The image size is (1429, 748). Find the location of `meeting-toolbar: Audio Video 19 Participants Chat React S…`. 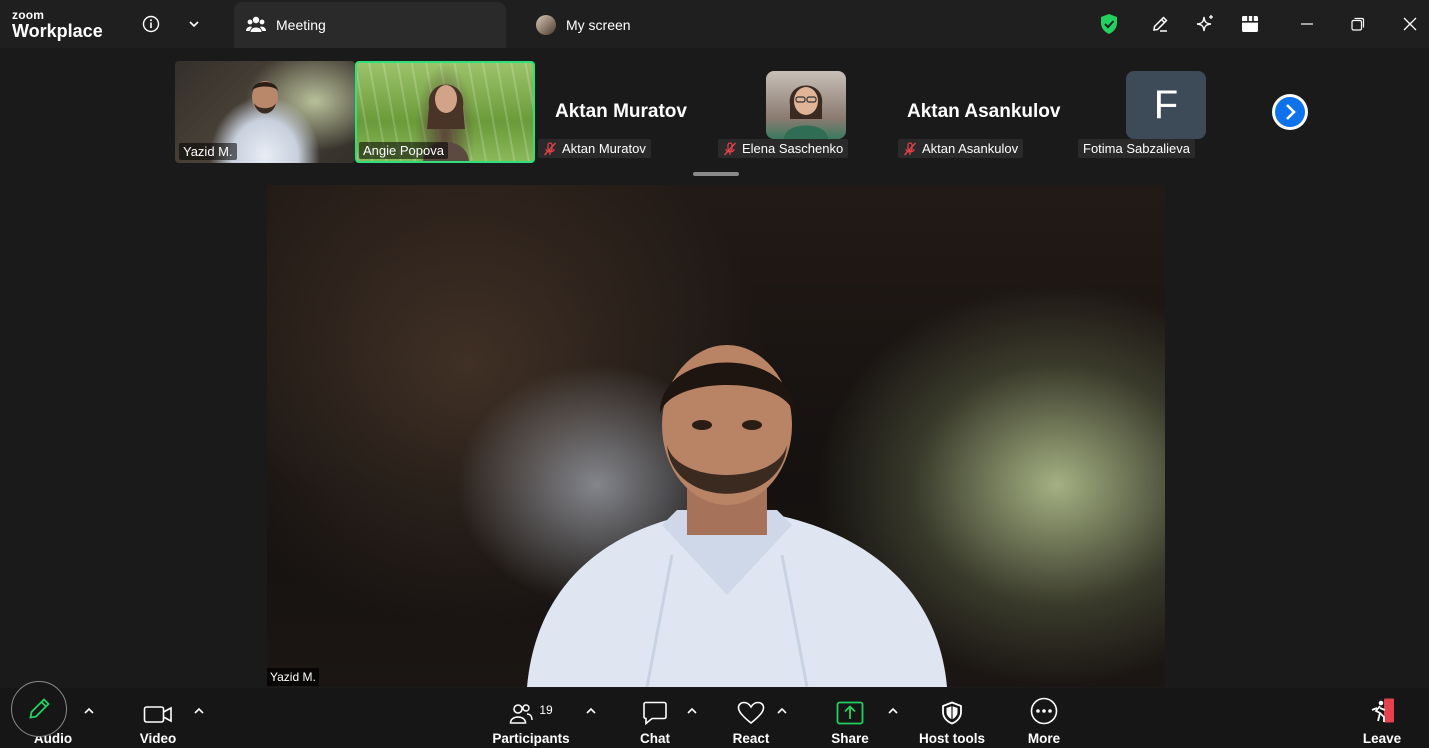

meeting-toolbar: Audio Video 19 Participants Chat React S… is located at coordinates (714, 718).